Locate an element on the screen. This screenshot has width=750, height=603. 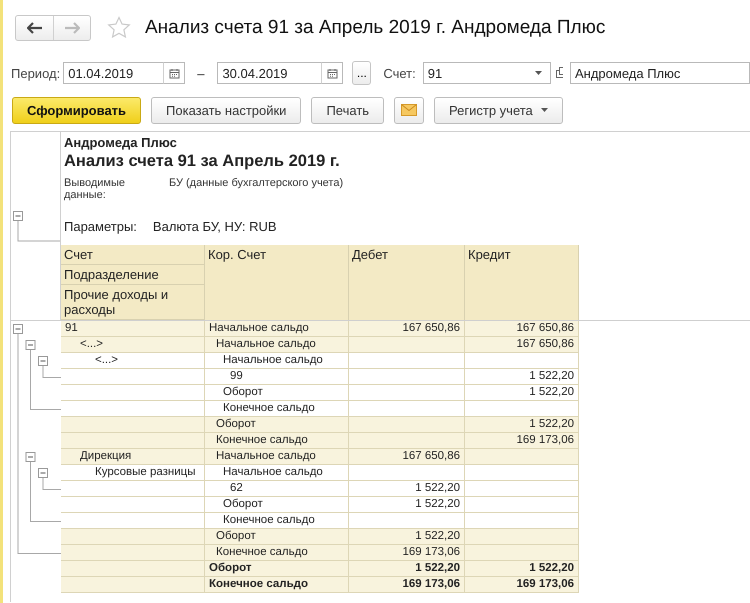
register-dropdown: Регистр учета is located at coordinates (498, 110).